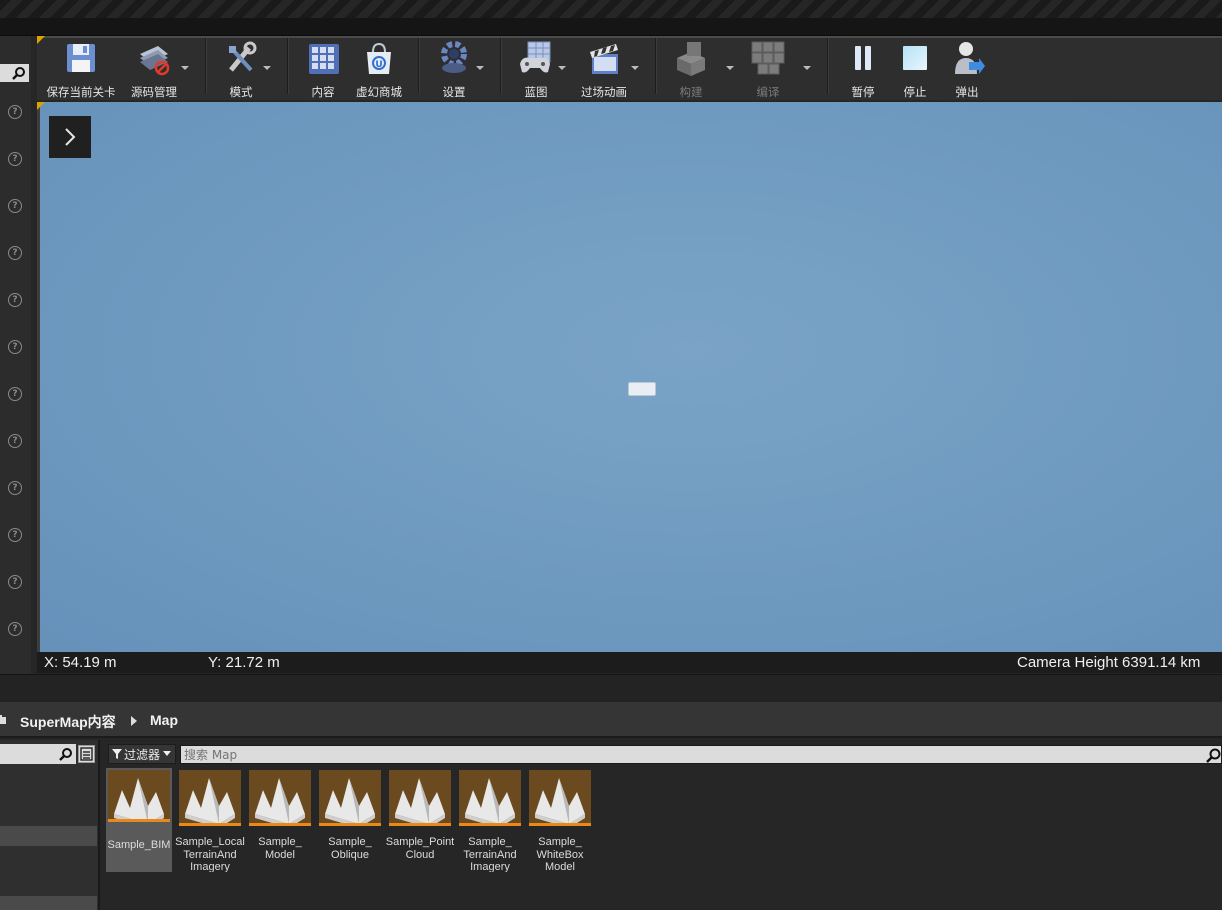 Image resolution: width=1222 pixels, height=910 pixels. What do you see at coordinates (768, 58) in the screenshot?
I see `compile-cubes-icon` at bounding box center [768, 58].